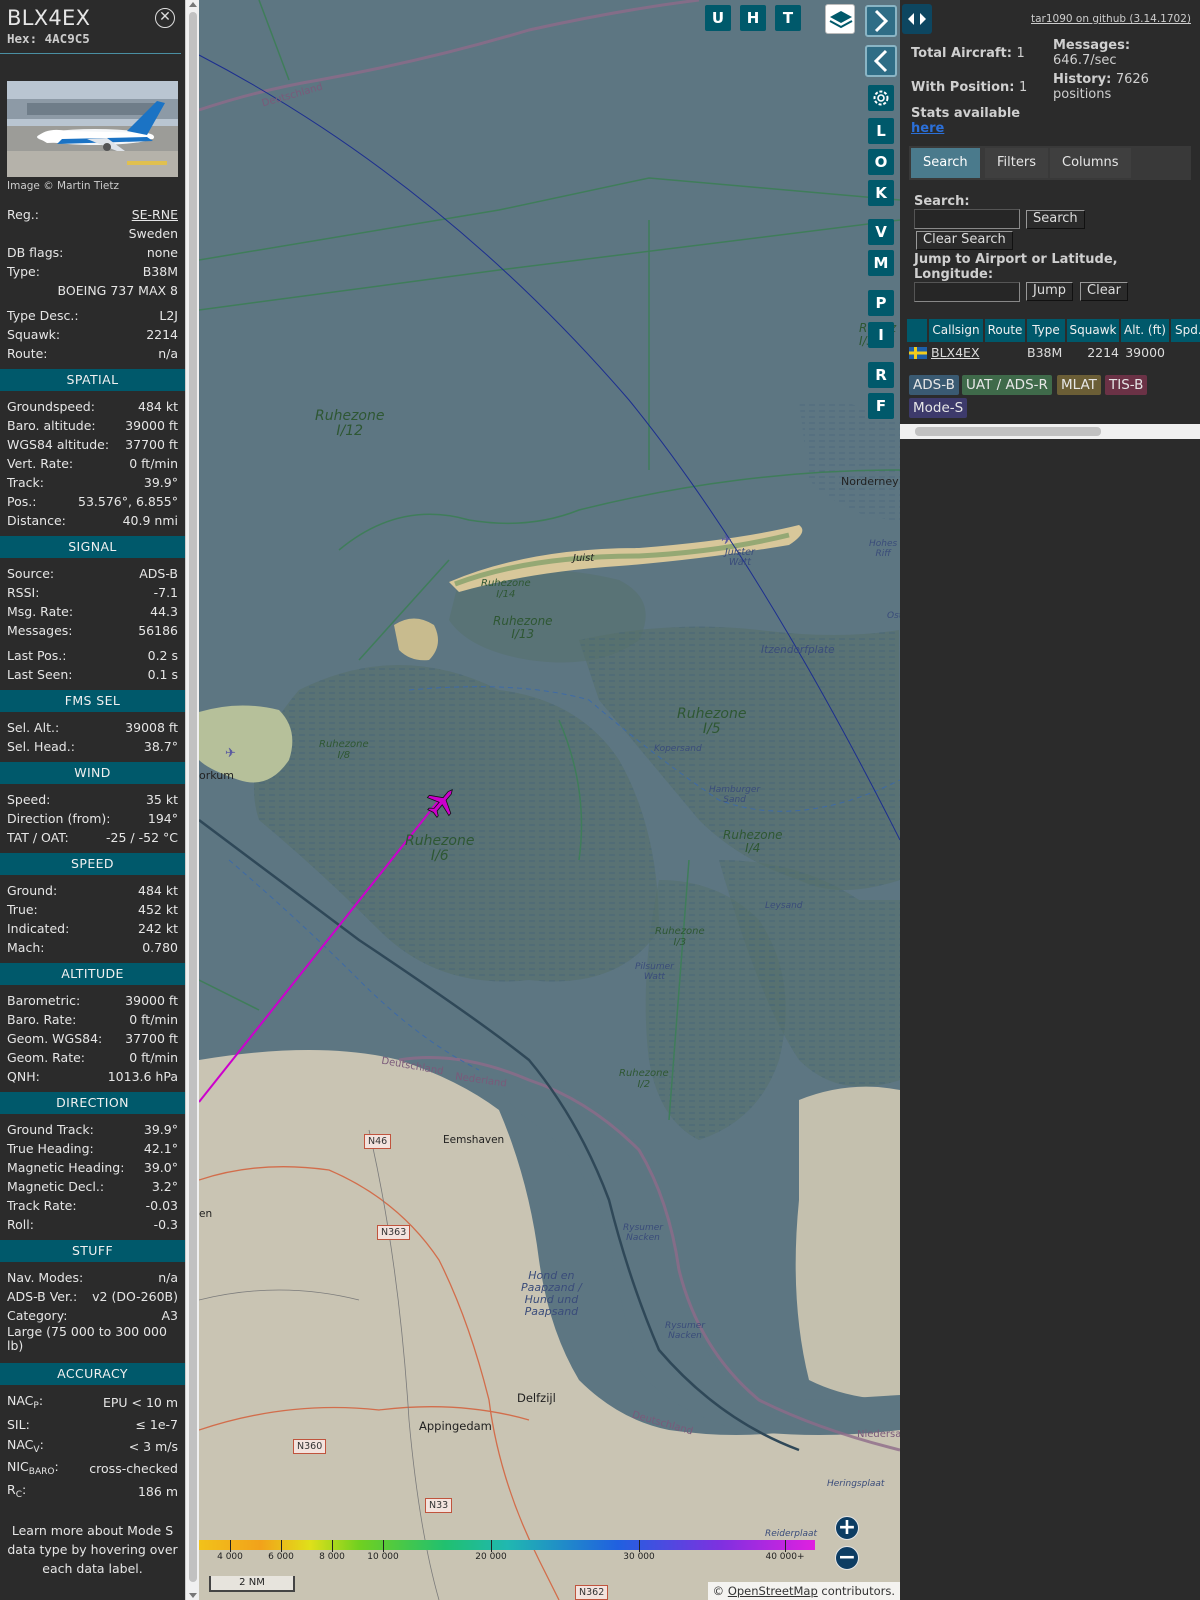  Describe the element at coordinates (881, 232) in the screenshot. I see `map-button-v: V` at that location.